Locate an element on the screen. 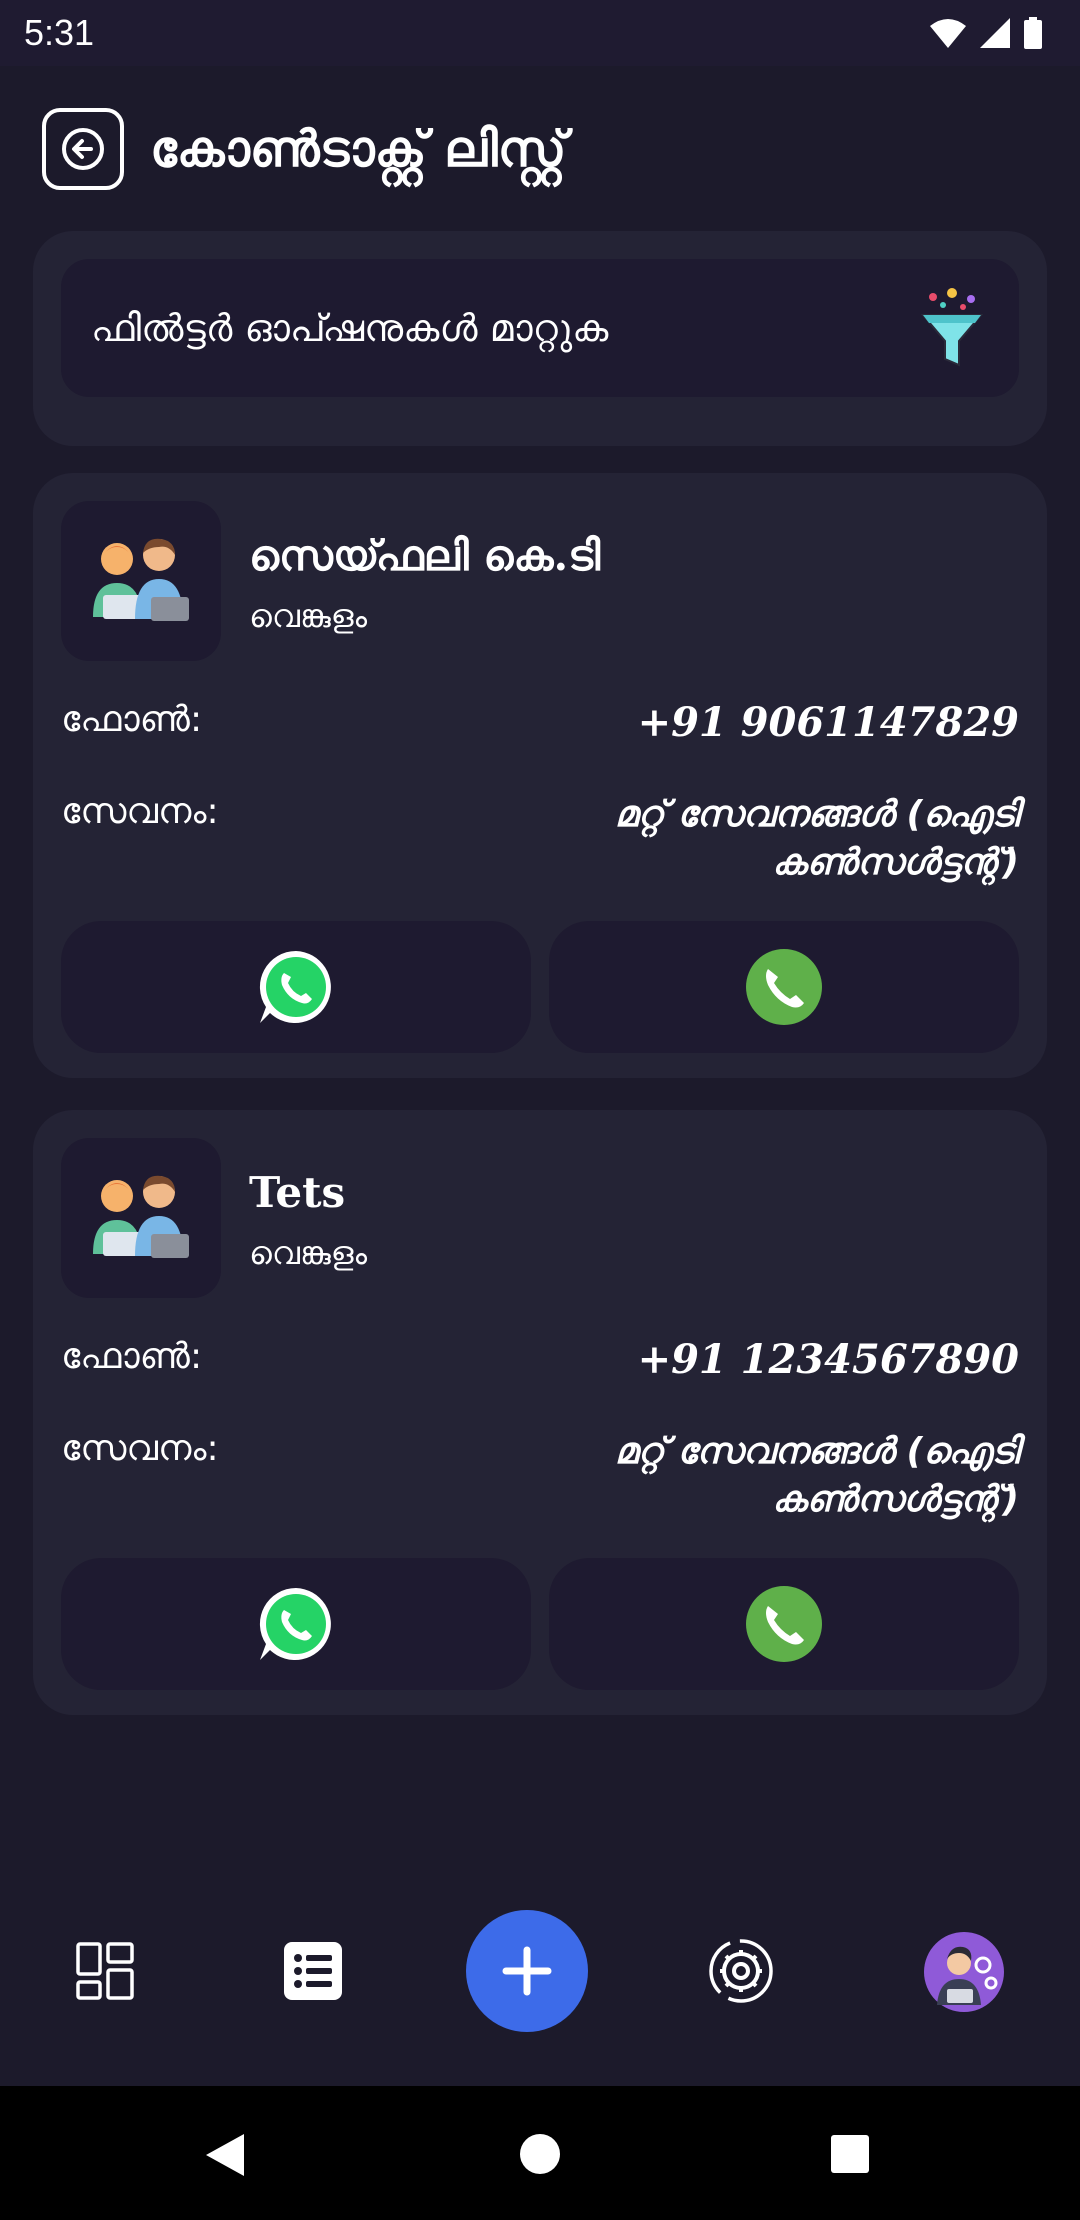  nav-list is located at coordinates (313, 1971).